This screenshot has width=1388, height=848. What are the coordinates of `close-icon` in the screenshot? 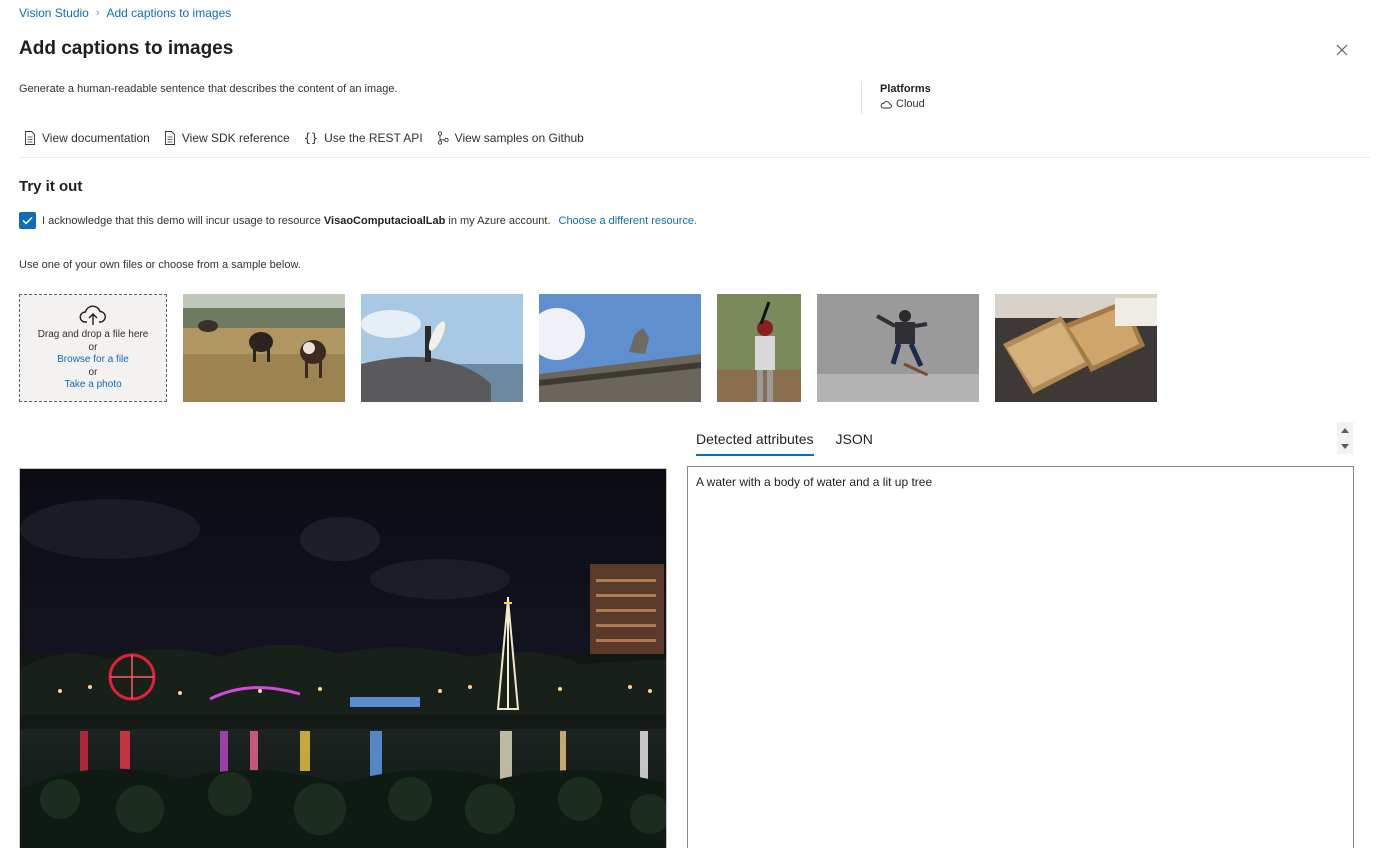 It's located at (1342, 50).